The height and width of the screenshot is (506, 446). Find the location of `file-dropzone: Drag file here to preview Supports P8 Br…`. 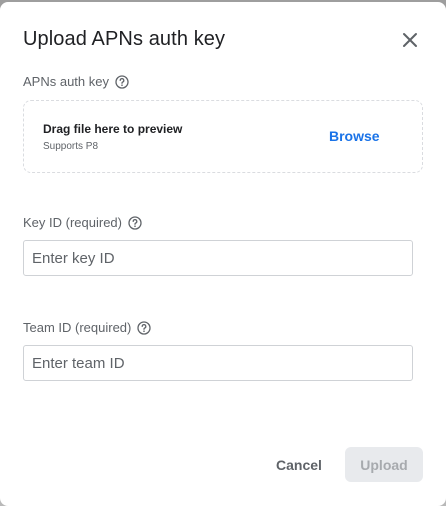

file-dropzone: Drag file here to preview Supports P8 Br… is located at coordinates (223, 136).